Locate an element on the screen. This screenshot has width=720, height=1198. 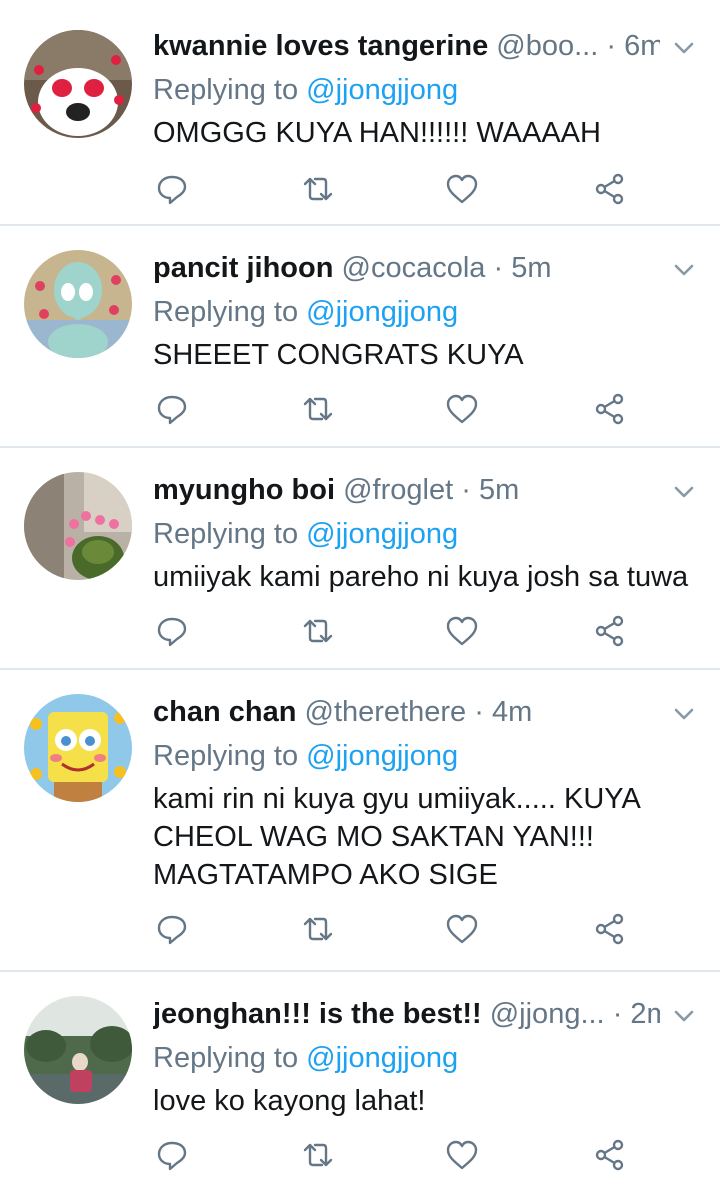
tweet-header: kwannie loves tangerine @boo... · 6m is located at coordinates (406, 46).